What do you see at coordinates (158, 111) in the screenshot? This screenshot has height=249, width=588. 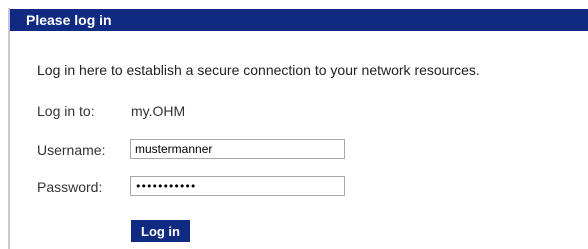 I see `login-to-value: my.OHM` at bounding box center [158, 111].